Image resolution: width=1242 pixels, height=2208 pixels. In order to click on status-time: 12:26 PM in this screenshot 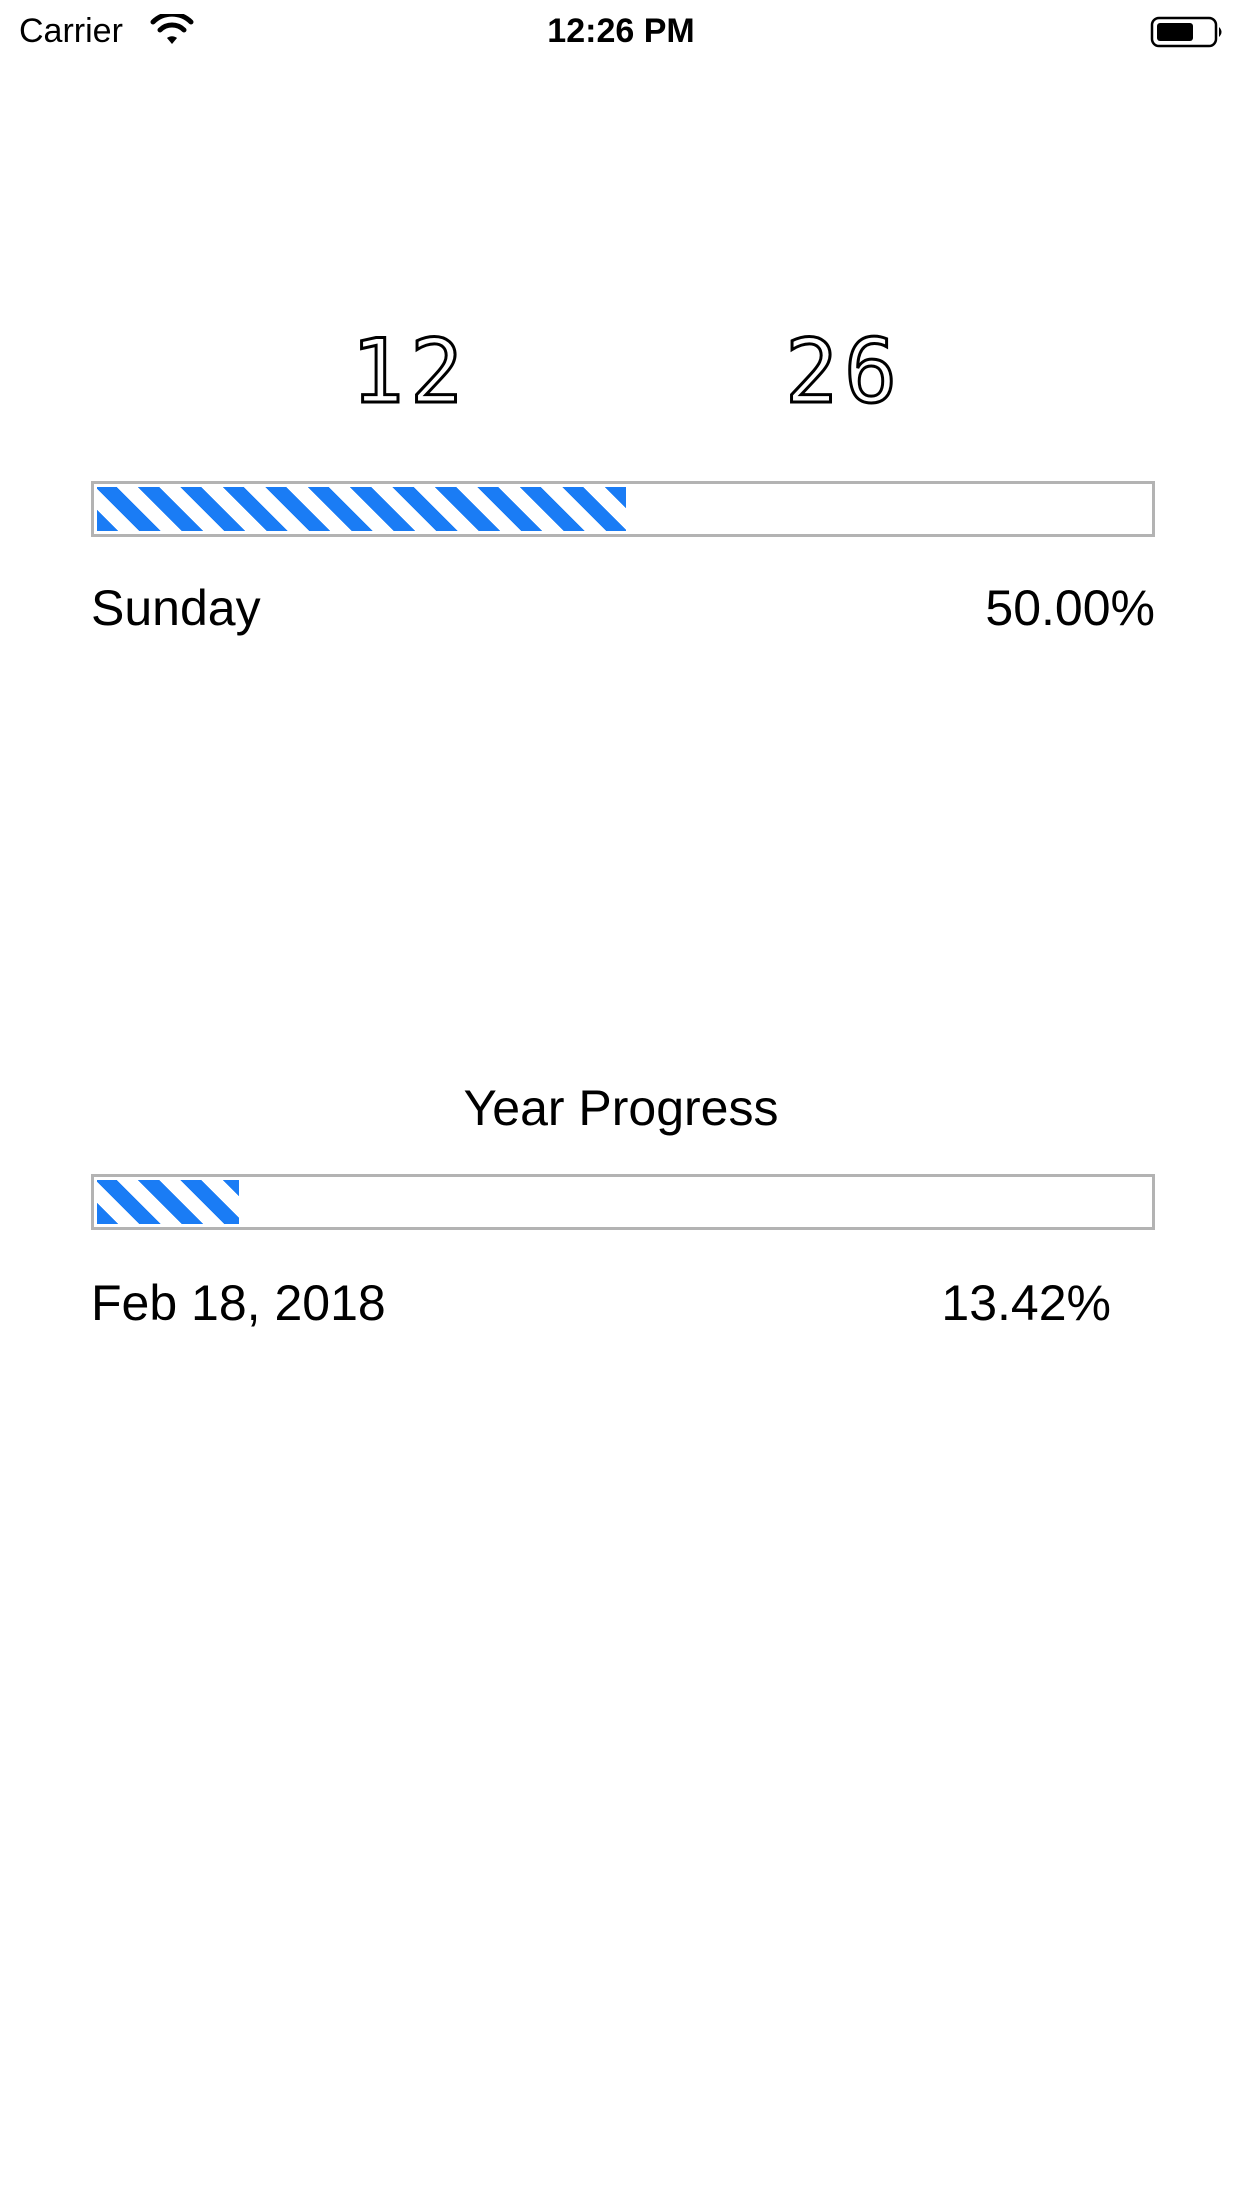, I will do `click(621, 31)`.